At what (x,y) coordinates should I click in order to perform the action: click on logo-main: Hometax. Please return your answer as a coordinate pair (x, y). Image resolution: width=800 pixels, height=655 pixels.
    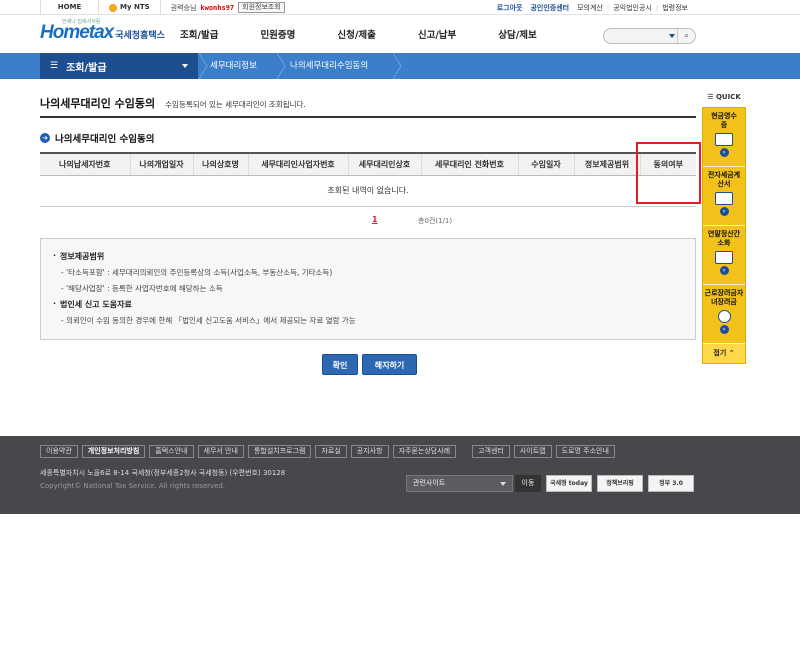
    Looking at the image, I should click on (77, 32).